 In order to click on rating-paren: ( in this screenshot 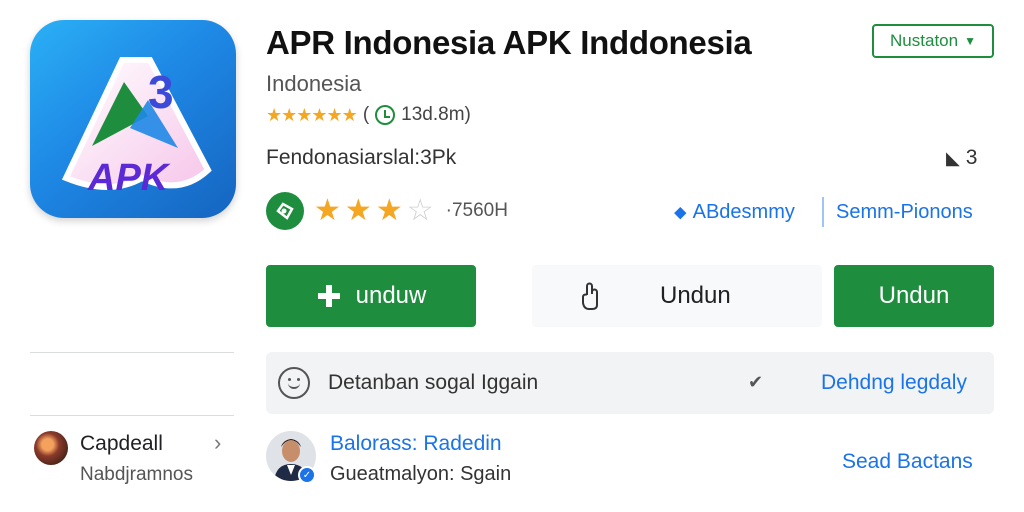, I will do `click(366, 114)`.